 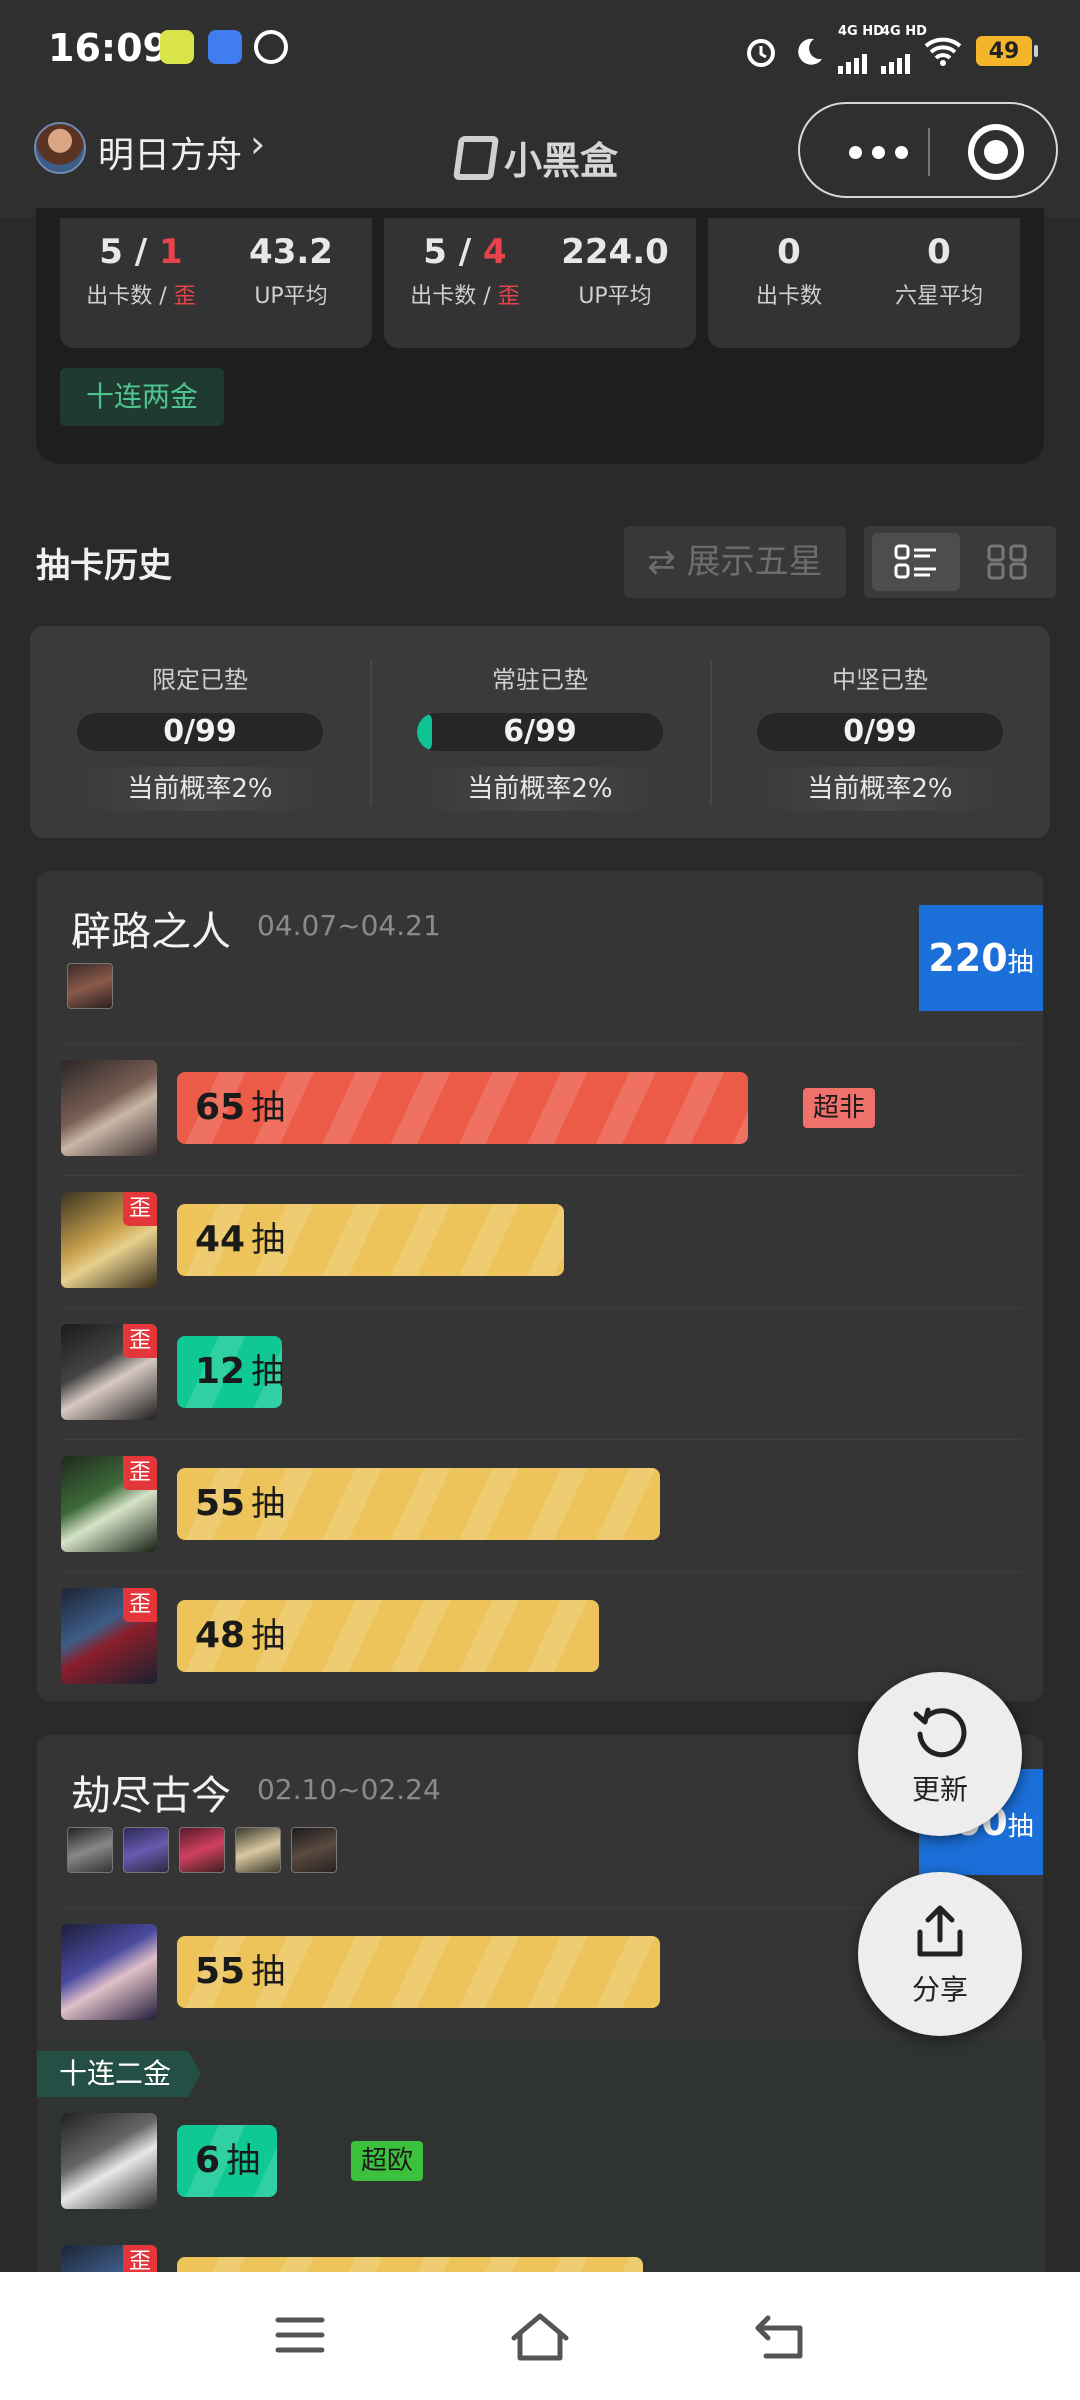 I want to click on list-view-button, so click(x=916, y=562).